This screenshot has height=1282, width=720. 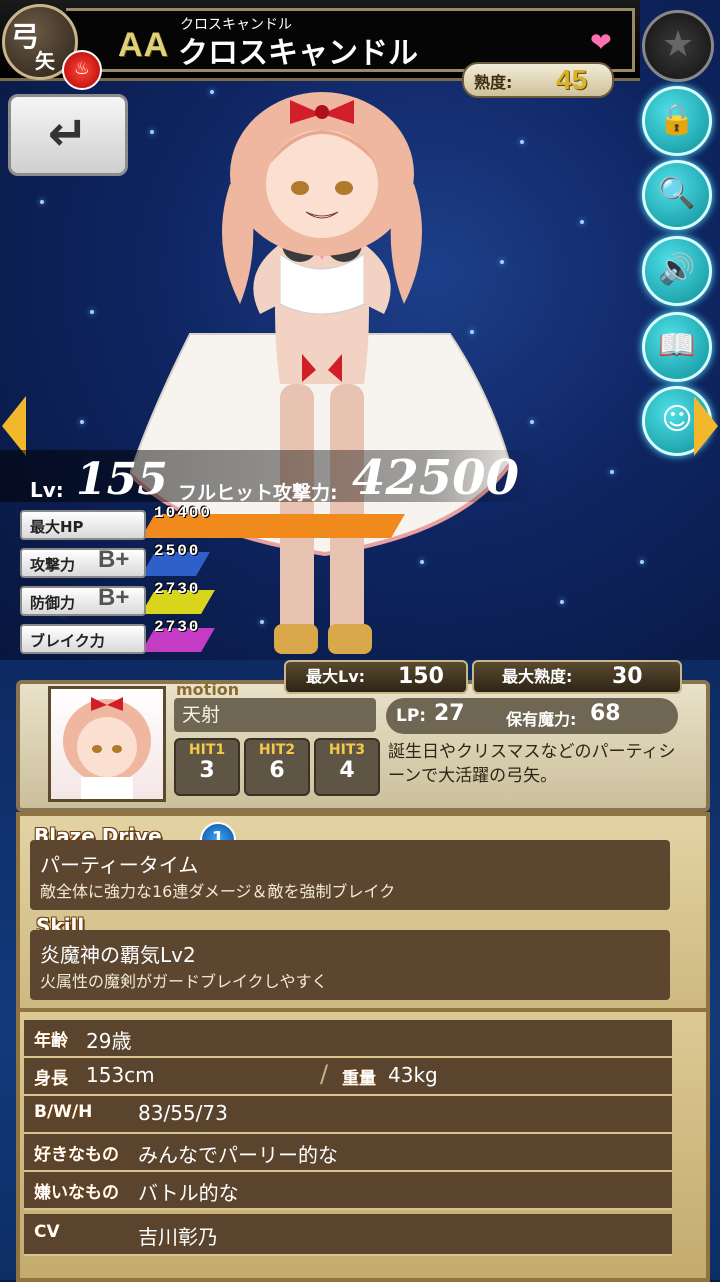 What do you see at coordinates (183, 1113) in the screenshot?
I see `bwh-value: 83/55/73` at bounding box center [183, 1113].